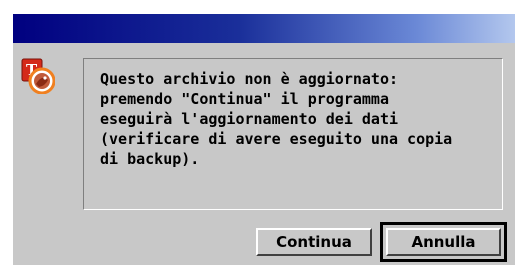 This screenshot has height=265, width=515. I want to click on continue-button: Continua, so click(314, 242).